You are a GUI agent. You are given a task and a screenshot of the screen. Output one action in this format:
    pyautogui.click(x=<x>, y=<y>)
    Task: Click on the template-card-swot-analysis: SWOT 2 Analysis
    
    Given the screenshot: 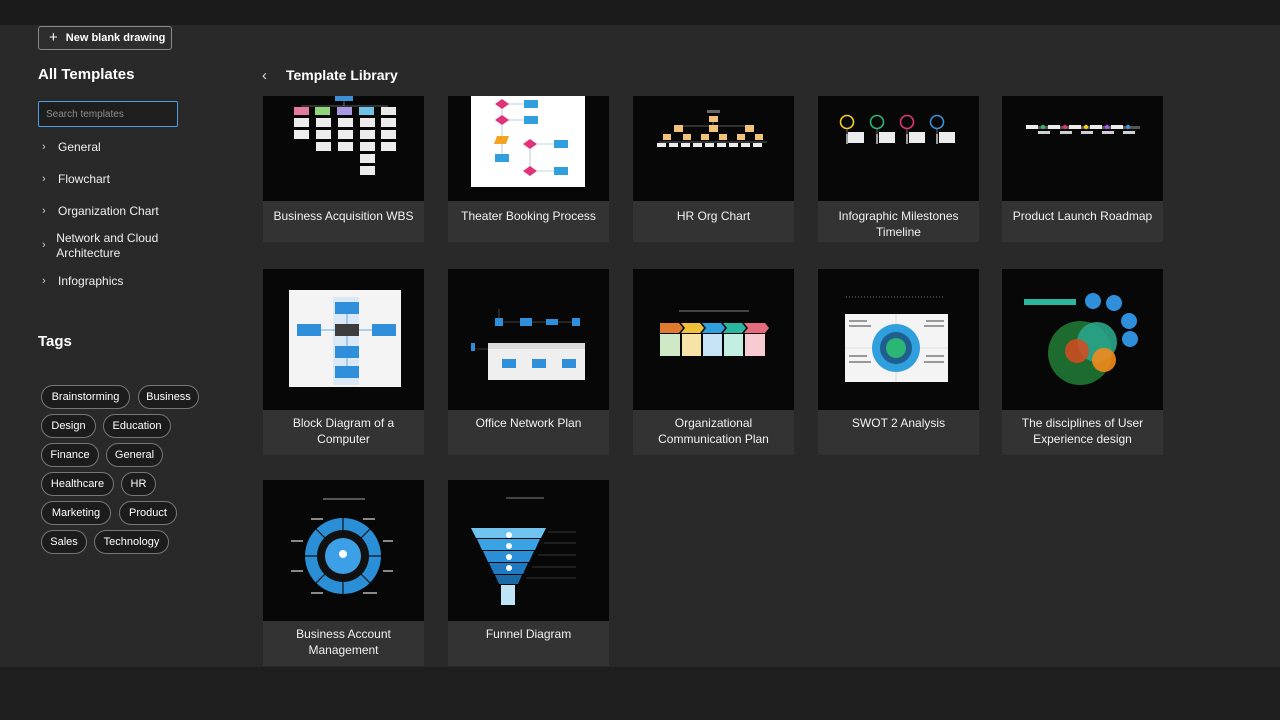 What is the action you would take?
    pyautogui.click(x=898, y=362)
    